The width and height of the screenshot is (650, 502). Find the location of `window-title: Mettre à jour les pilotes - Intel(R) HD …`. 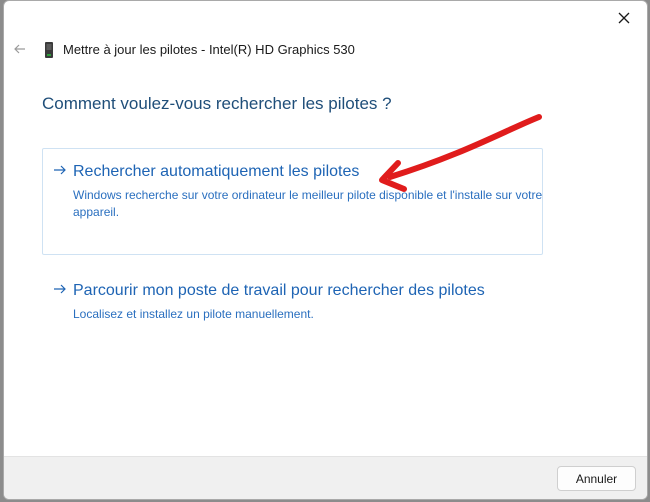

window-title: Mettre à jour les pilotes - Intel(R) HD … is located at coordinates (209, 49).